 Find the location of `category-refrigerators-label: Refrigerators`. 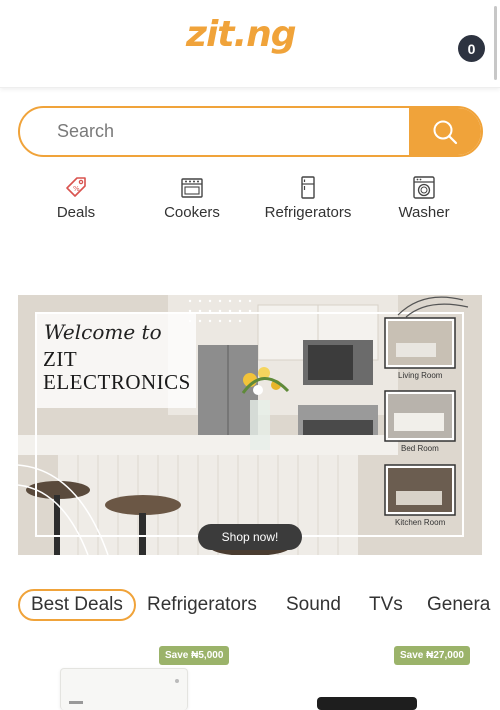

category-refrigerators-label: Refrigerators is located at coordinates (308, 212).